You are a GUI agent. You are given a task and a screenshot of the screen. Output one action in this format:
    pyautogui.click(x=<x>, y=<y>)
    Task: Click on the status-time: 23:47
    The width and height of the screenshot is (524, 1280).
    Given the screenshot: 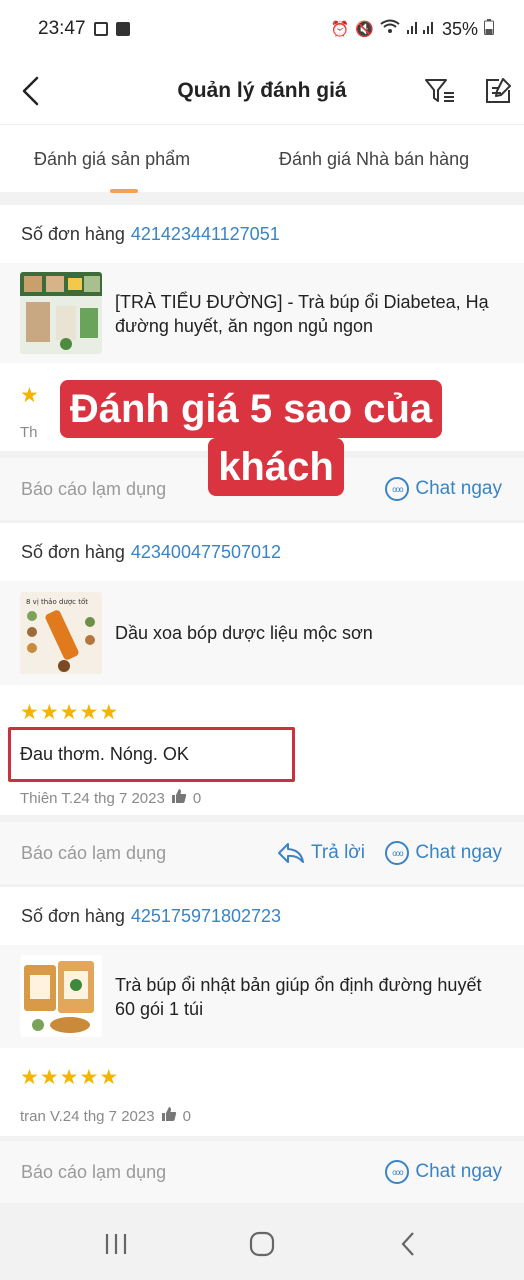 What is the action you would take?
    pyautogui.click(x=62, y=28)
    